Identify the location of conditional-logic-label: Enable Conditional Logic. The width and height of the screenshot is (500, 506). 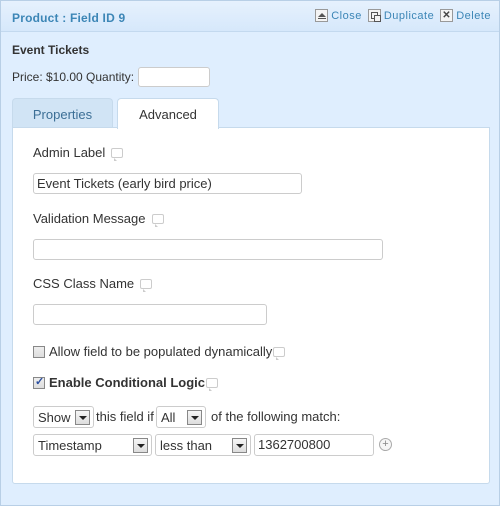
(127, 382).